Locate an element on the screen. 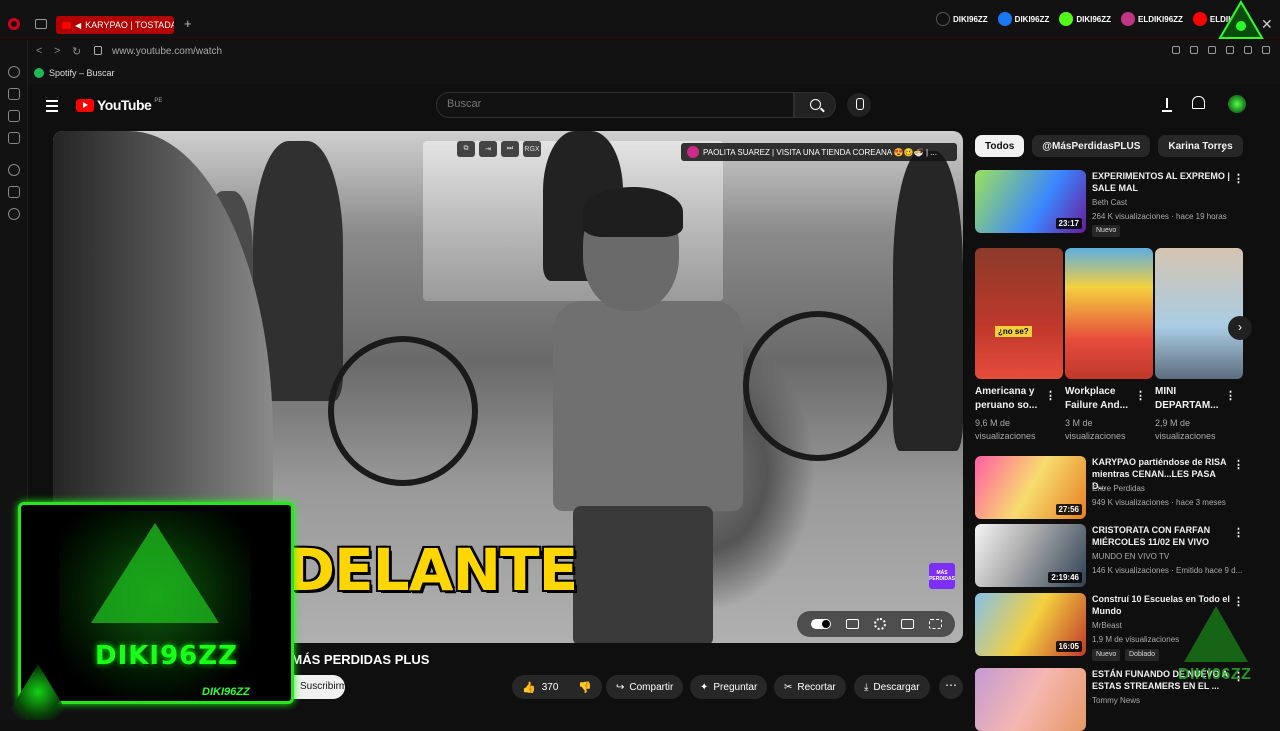 The image size is (1280, 731). like-dislike-group: 👍 370 👎 is located at coordinates (557, 687).